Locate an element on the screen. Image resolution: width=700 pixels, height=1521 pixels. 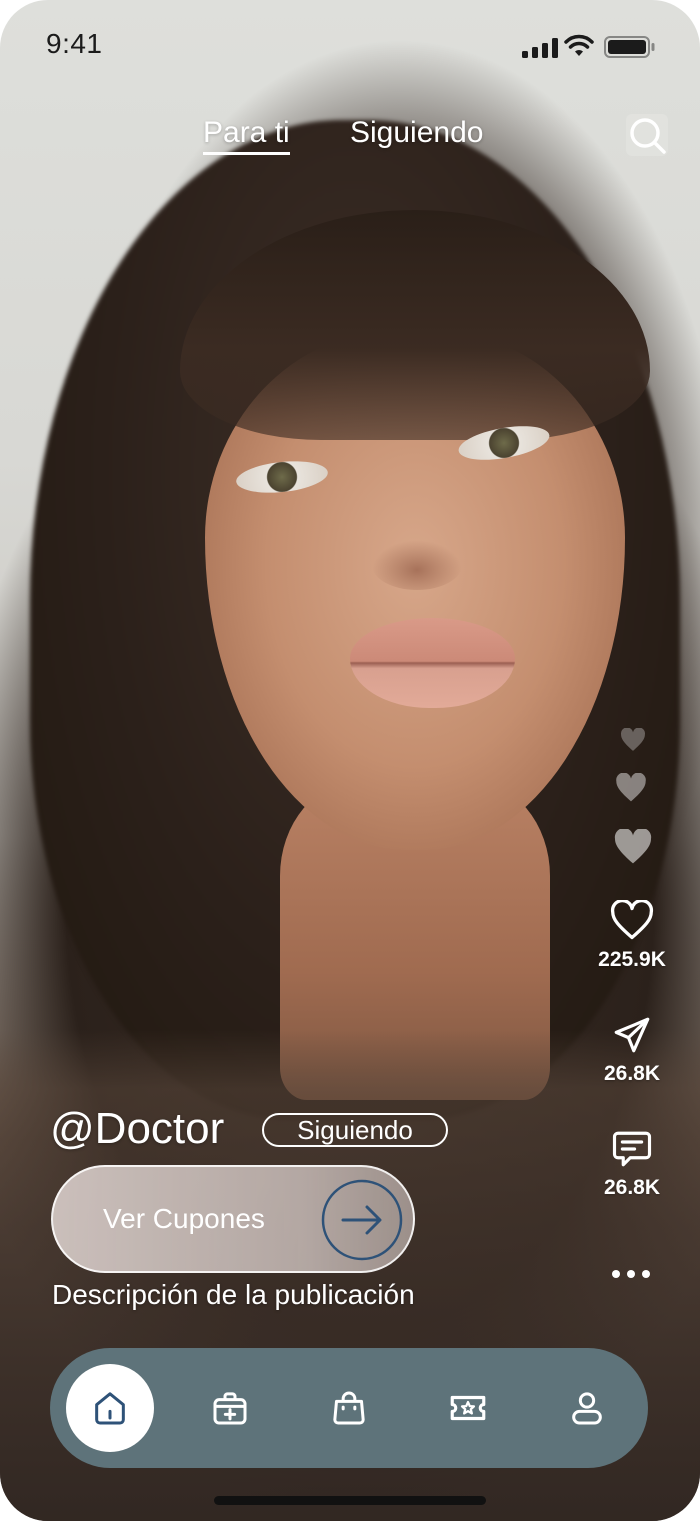
profile-icon is located at coordinates (587, 1408).